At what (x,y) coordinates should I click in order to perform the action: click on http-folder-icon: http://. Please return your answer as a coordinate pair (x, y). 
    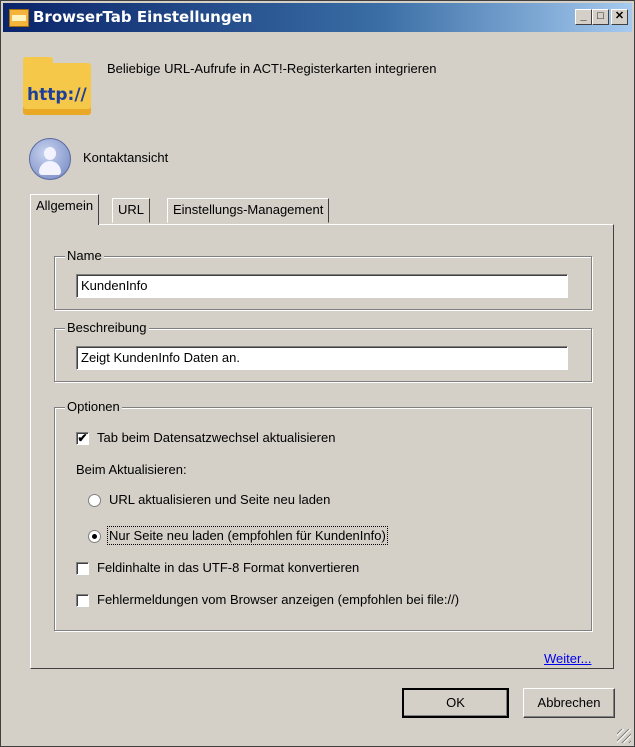
    Looking at the image, I should click on (58, 85).